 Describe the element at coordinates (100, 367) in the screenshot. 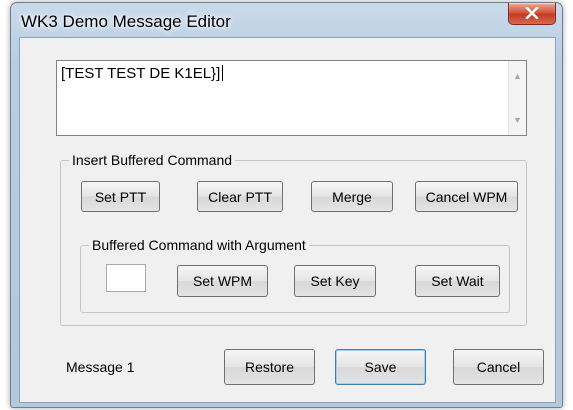

I see `message-status-label: Message 1` at that location.